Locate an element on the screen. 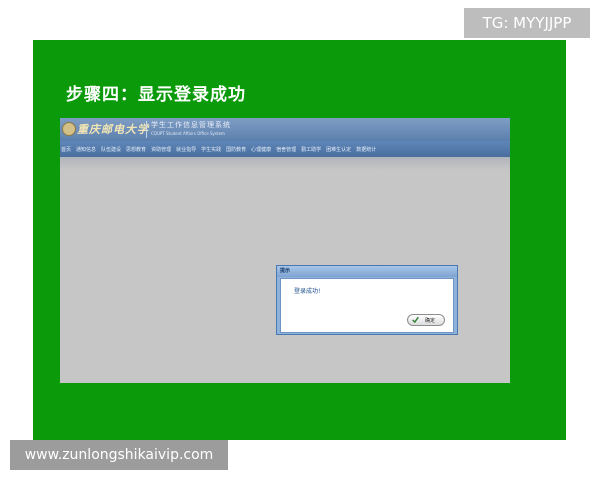  nav-item-dormitory: 宿舍管理 is located at coordinates (286, 149).